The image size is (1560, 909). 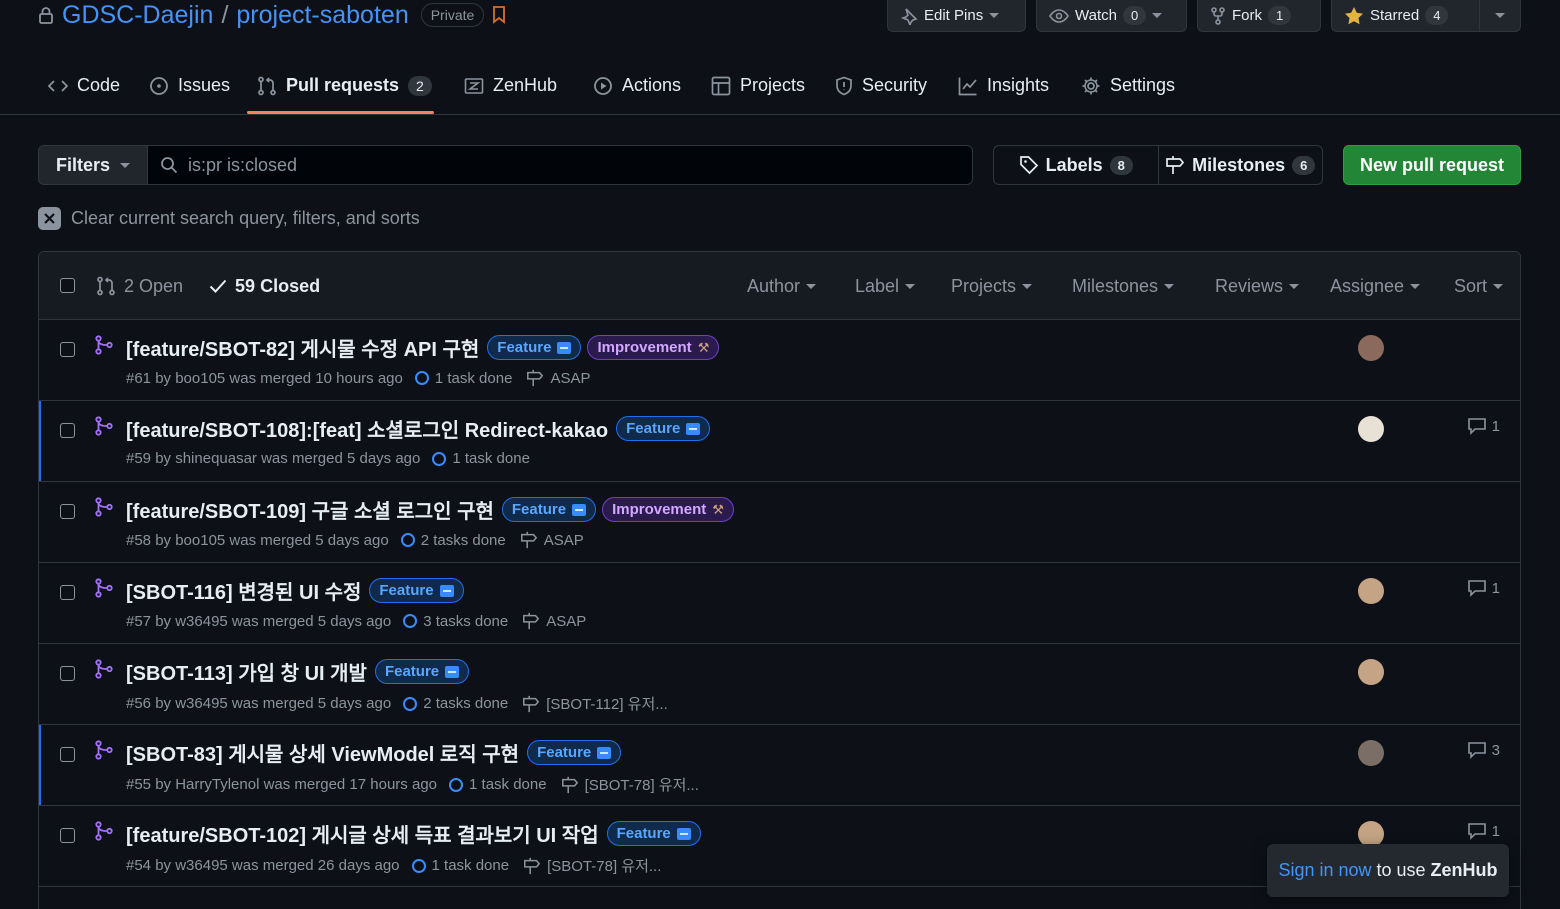 What do you see at coordinates (1477, 750) in the screenshot?
I see `comment-icon` at bounding box center [1477, 750].